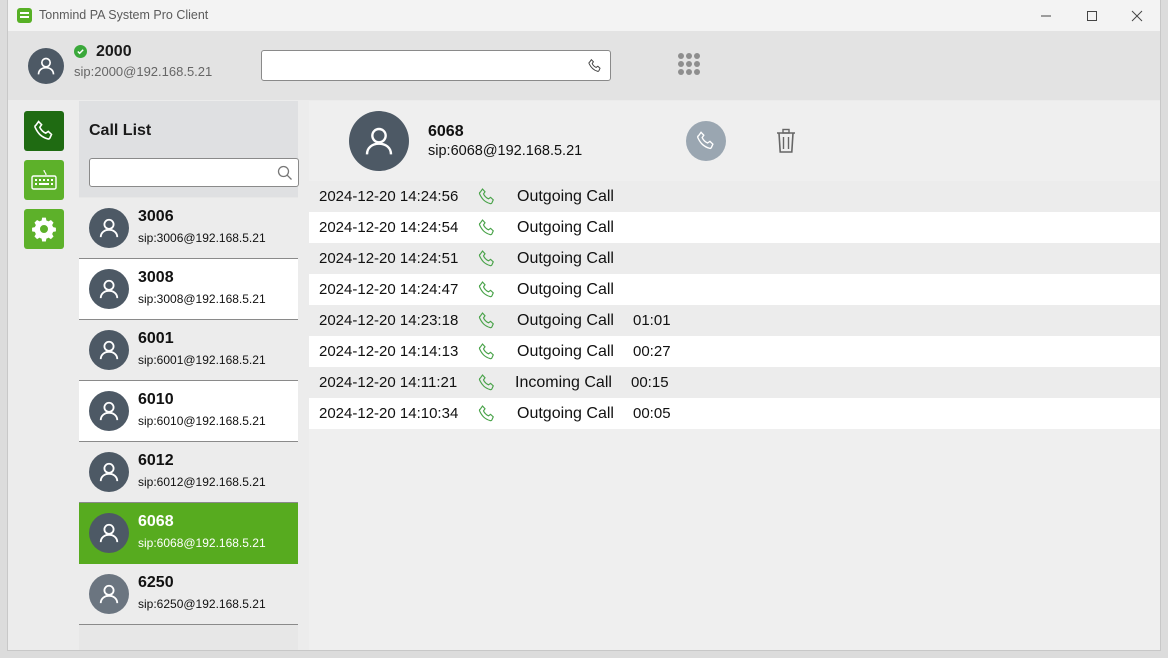 This screenshot has width=1168, height=658. I want to click on contact-name: 6250, so click(156, 582).